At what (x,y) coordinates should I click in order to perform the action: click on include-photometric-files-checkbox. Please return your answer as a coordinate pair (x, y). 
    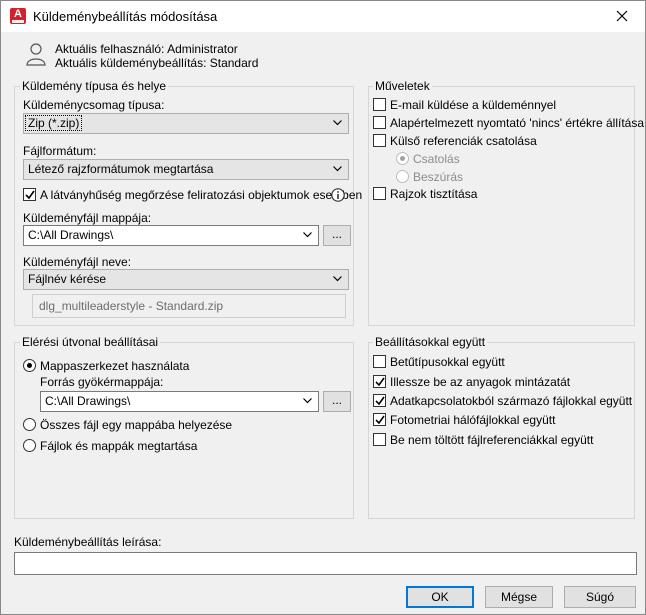
    Looking at the image, I should click on (379, 419).